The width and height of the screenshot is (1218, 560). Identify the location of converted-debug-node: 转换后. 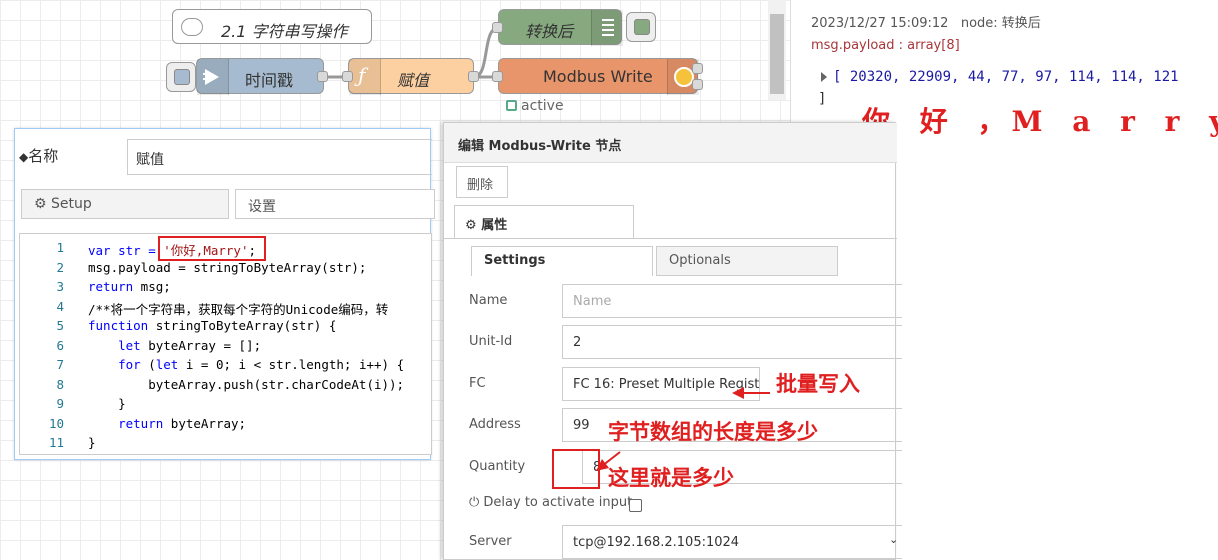
(560, 27).